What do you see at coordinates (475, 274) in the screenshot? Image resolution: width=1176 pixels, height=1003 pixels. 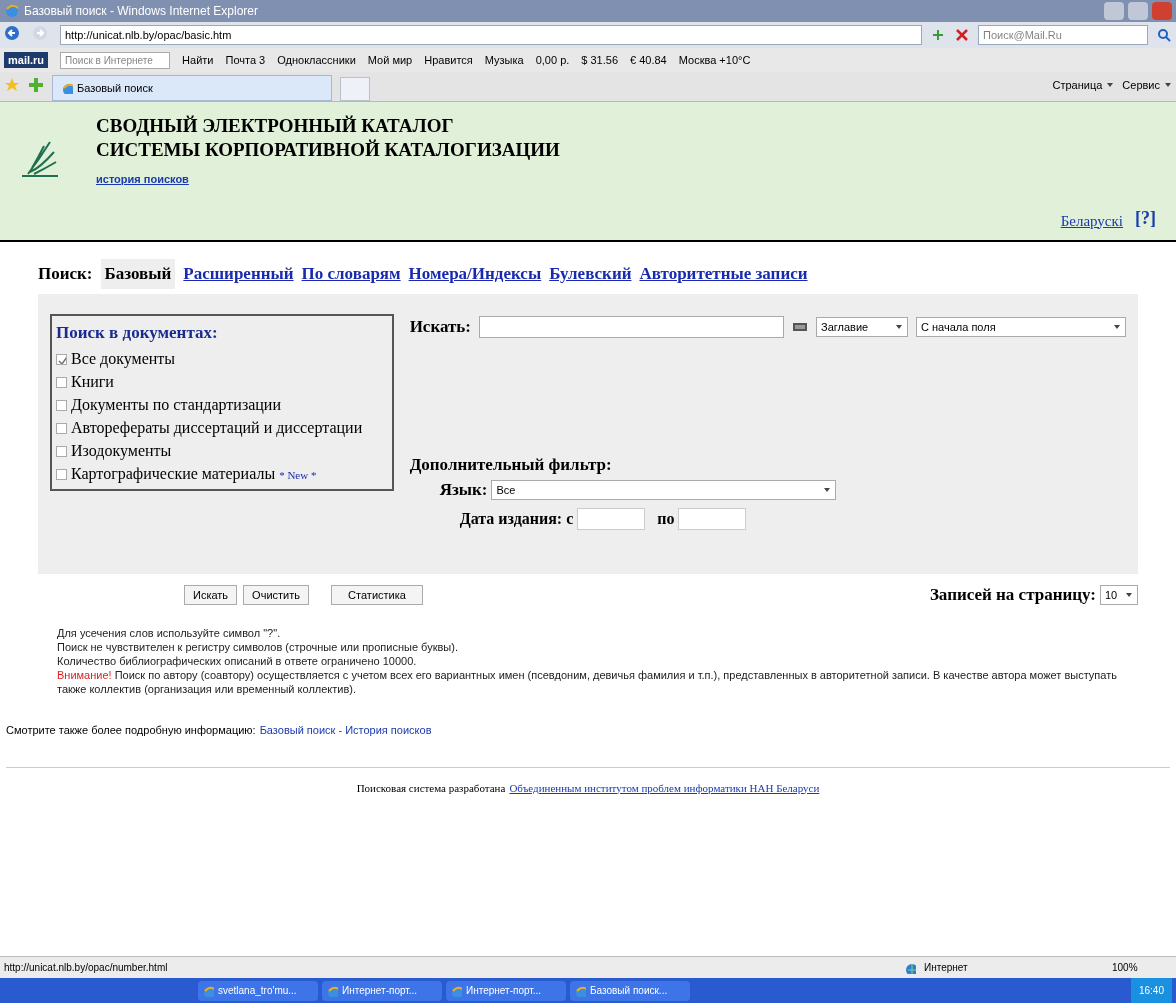 I see `search-mode-tab: Номера/Индексы` at bounding box center [475, 274].